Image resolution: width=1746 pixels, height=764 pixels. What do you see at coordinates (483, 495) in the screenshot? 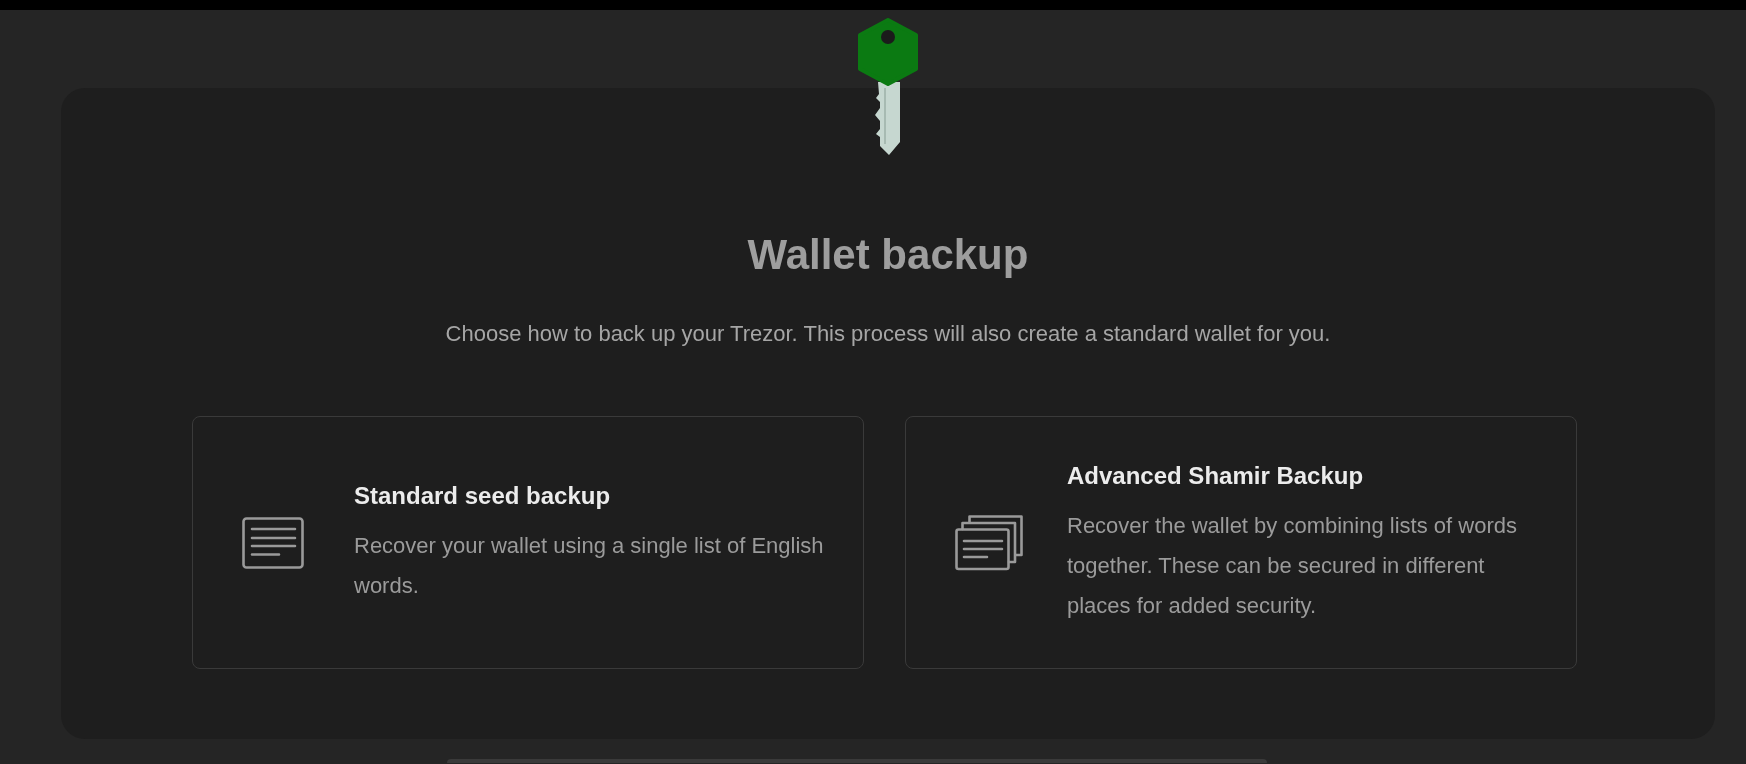
I see `option-title: Standard seed backup` at bounding box center [483, 495].